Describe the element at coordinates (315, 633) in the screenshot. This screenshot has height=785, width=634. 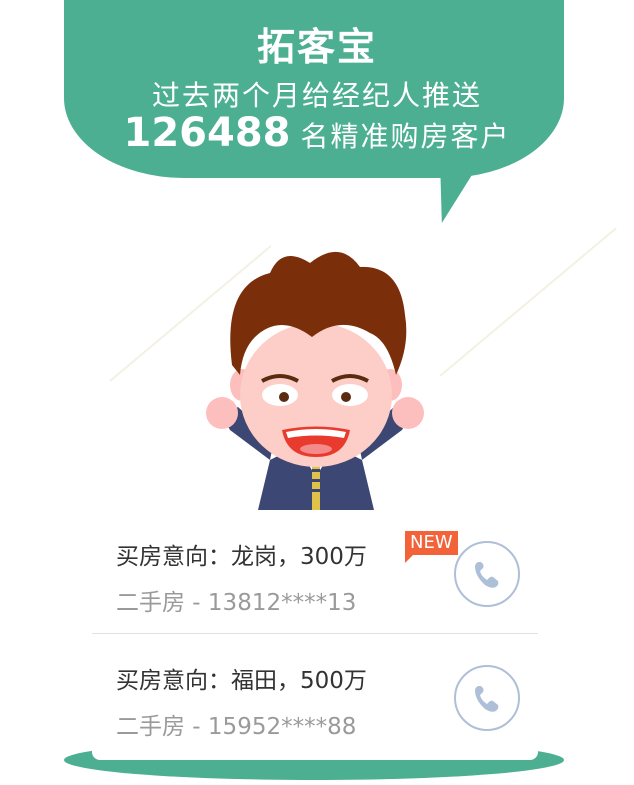
I see `row-divider` at that location.